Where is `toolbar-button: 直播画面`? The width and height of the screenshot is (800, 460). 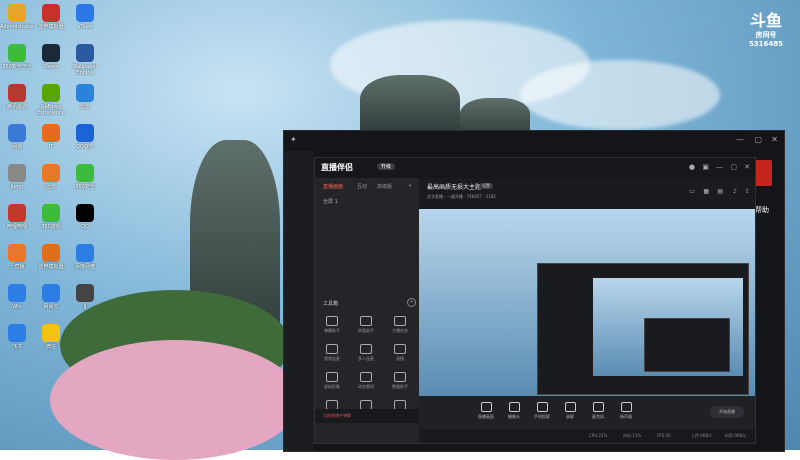 toolbar-button: 直播画面 is located at coordinates (486, 411).